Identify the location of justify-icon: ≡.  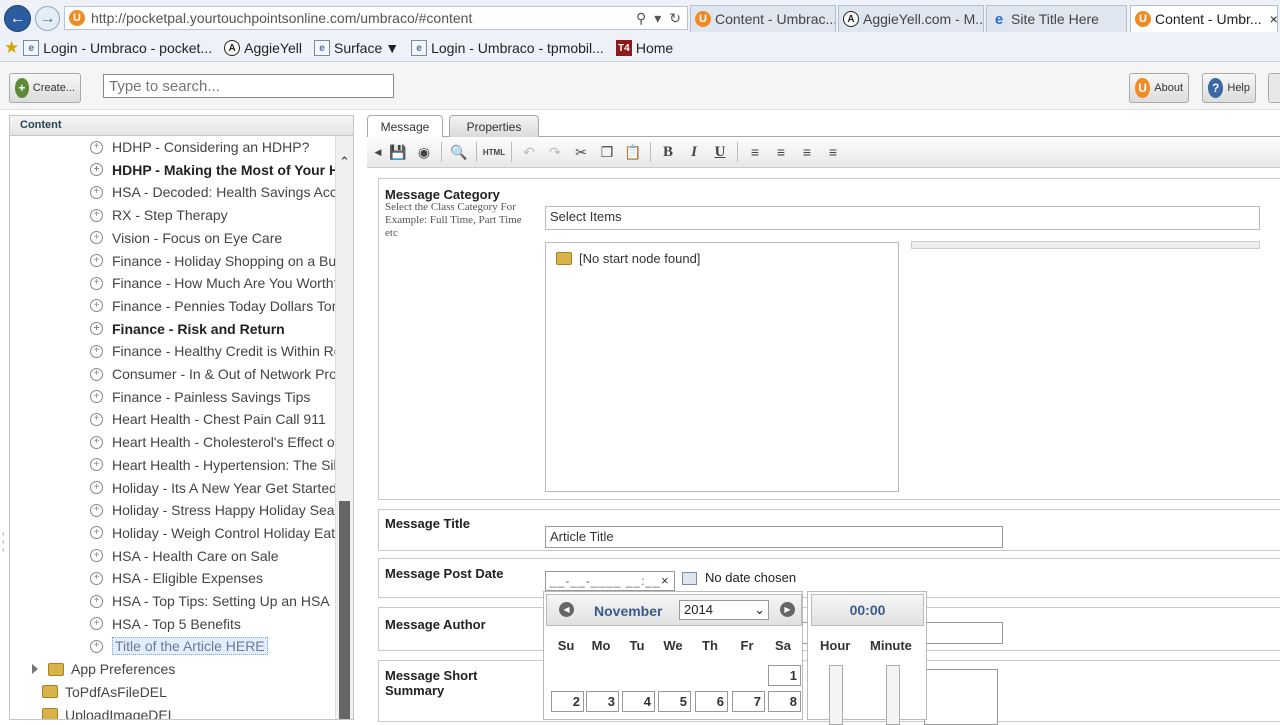
(833, 152).